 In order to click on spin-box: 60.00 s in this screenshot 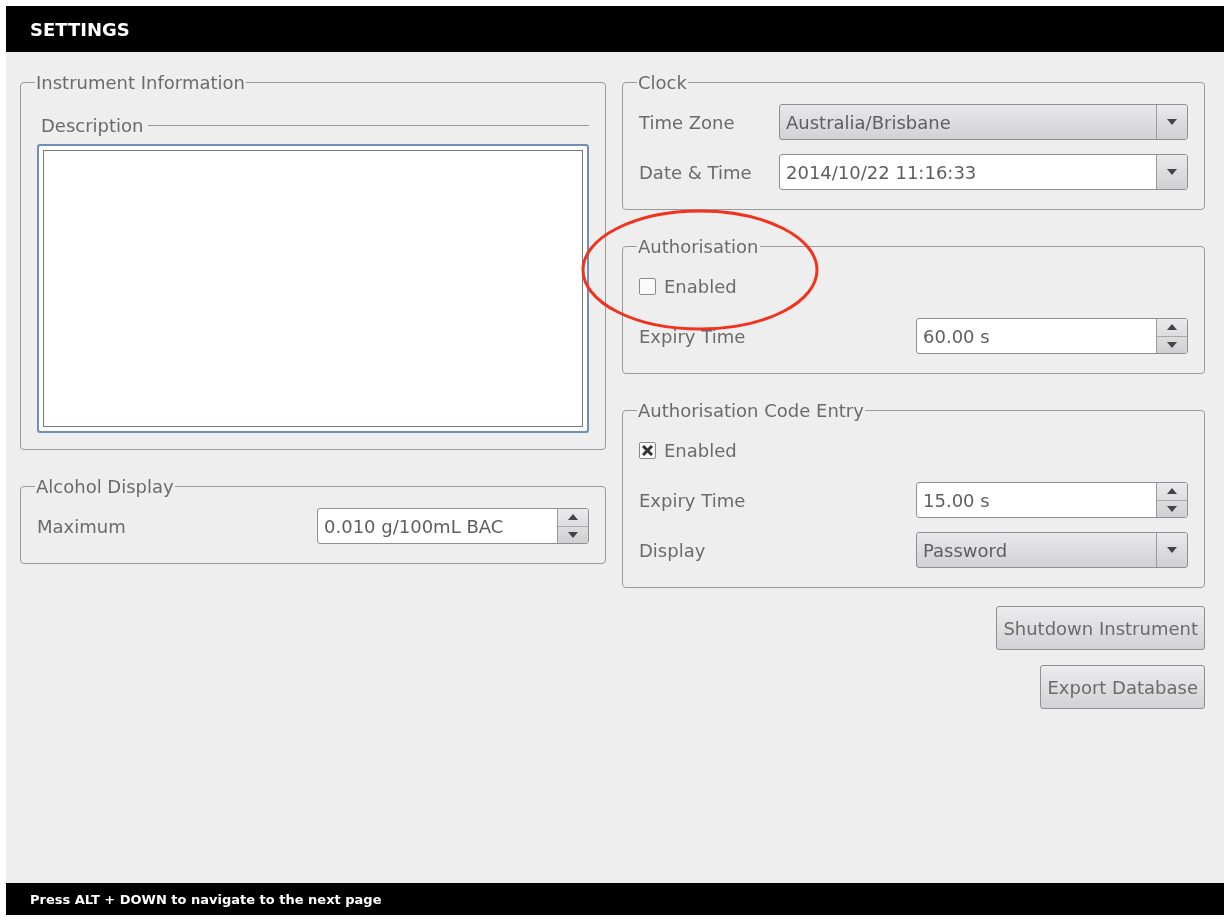, I will do `click(1052, 336)`.